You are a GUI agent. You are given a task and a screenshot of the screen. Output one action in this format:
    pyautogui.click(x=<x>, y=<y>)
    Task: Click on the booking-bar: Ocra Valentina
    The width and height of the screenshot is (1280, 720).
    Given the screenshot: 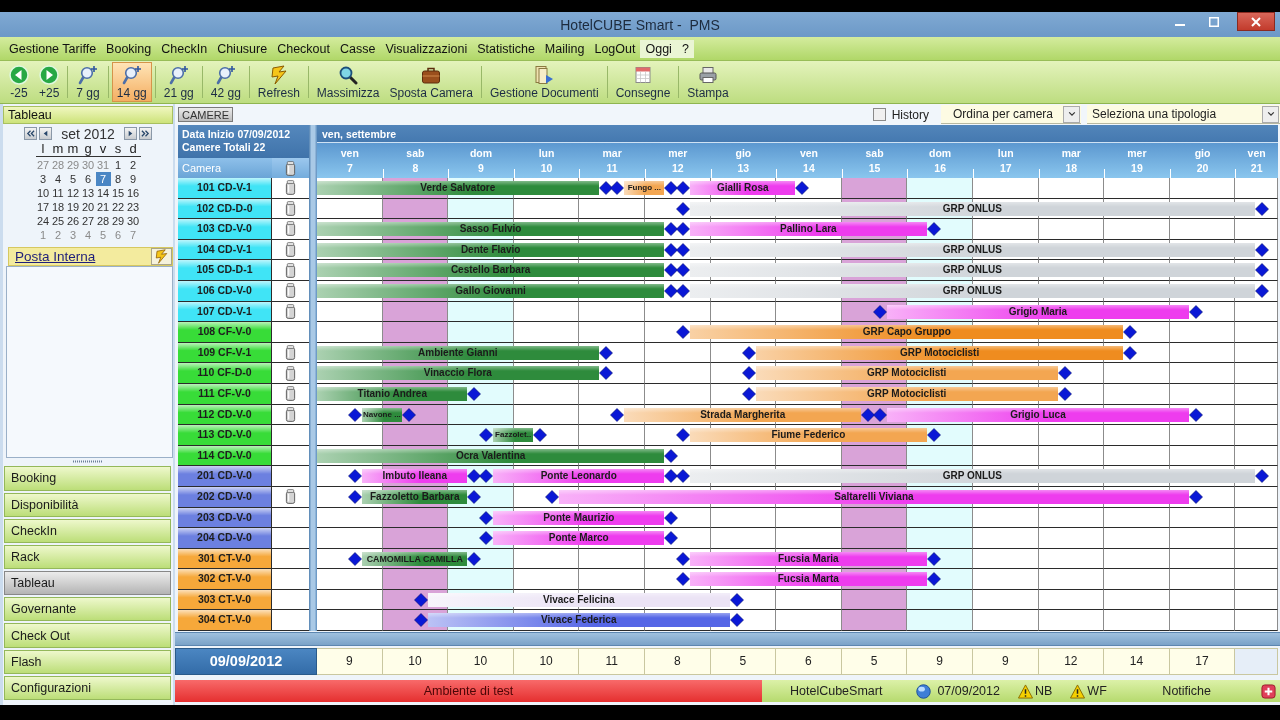 What is the action you would take?
    pyautogui.click(x=491, y=455)
    